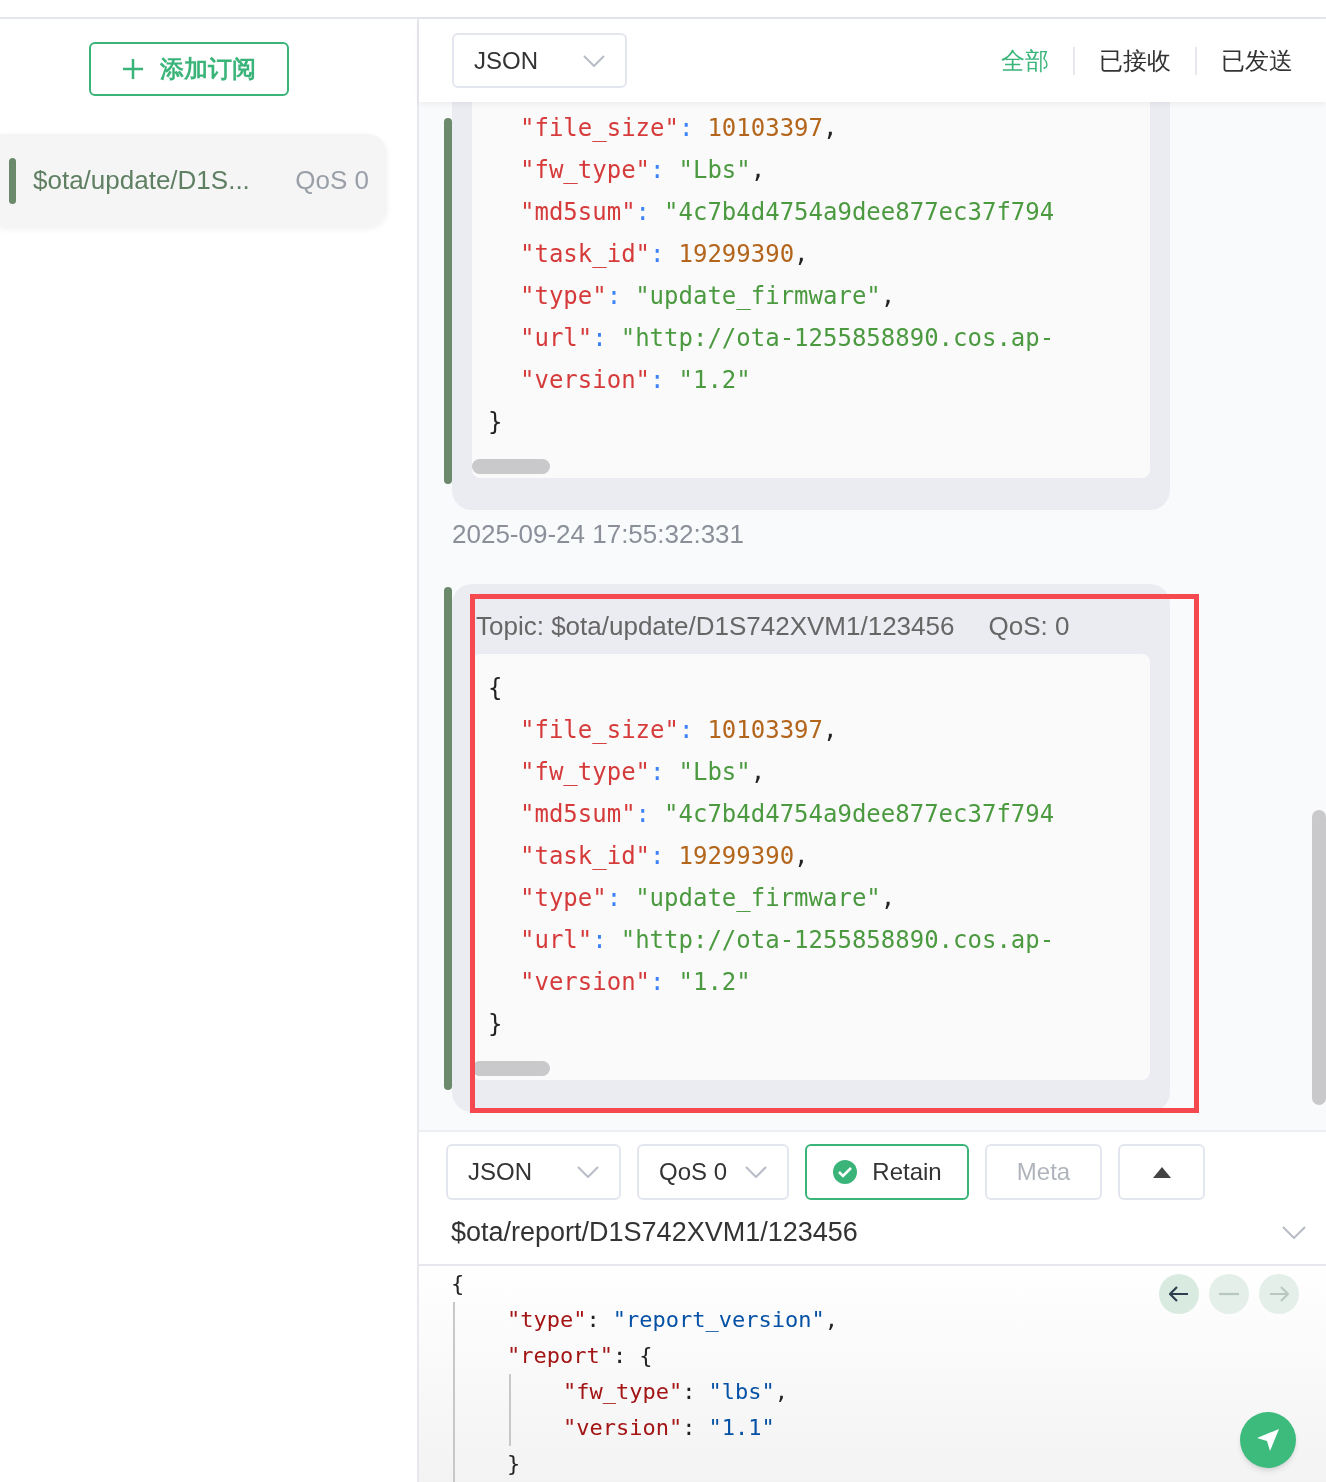 The width and height of the screenshot is (1326, 1482). What do you see at coordinates (1257, 60) in the screenshot?
I see `filter-tab: 已发送` at bounding box center [1257, 60].